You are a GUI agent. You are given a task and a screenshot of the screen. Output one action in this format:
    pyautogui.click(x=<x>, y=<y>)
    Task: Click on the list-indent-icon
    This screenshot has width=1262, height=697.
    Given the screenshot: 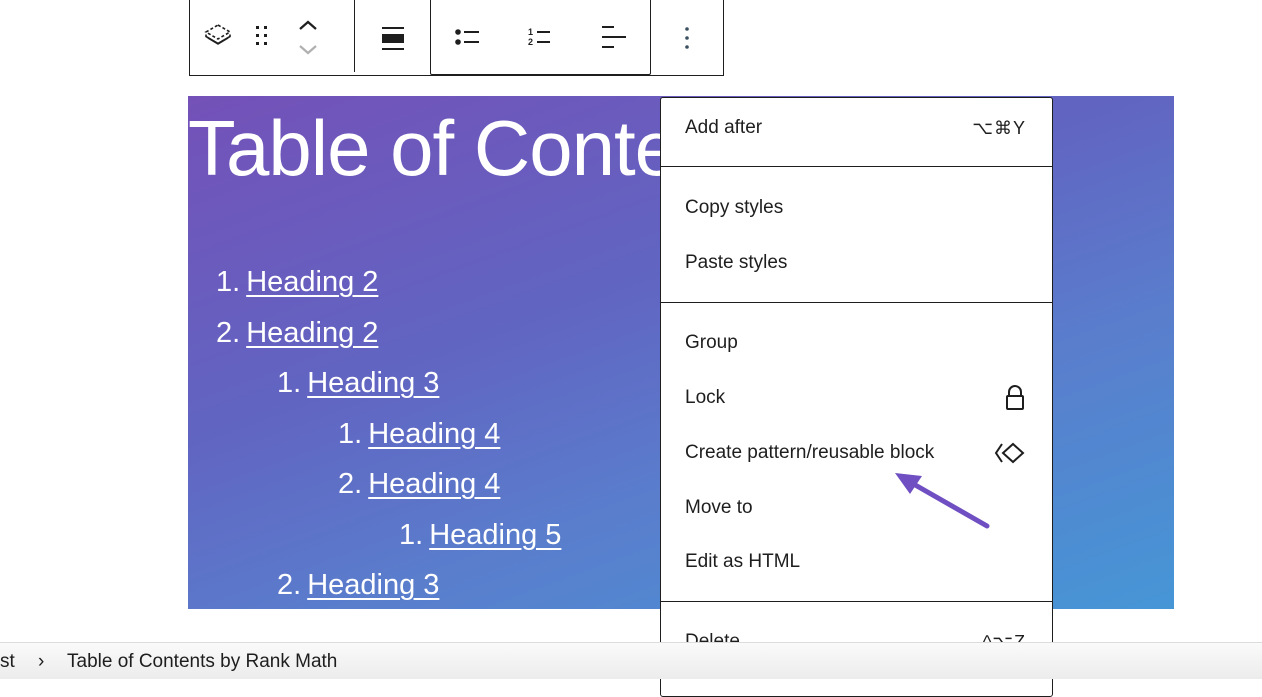 What is the action you would take?
    pyautogui.click(x=613, y=37)
    